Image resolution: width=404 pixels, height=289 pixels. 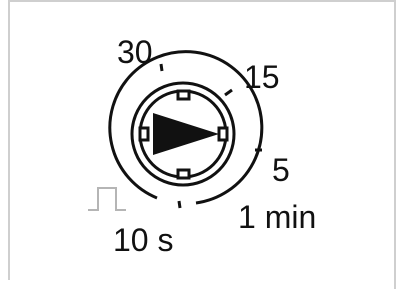 I want to click on label-30: 30, so click(x=135, y=52).